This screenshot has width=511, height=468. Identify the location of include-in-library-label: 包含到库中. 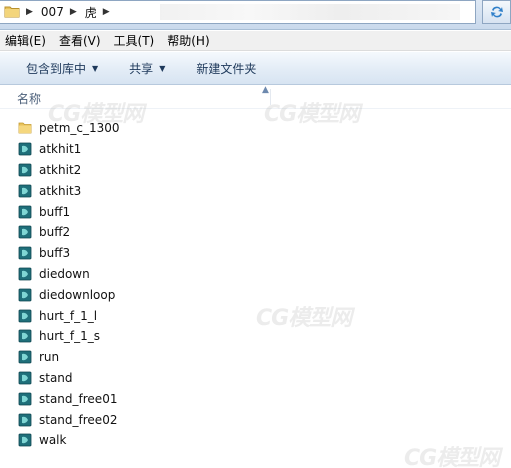
(56, 68).